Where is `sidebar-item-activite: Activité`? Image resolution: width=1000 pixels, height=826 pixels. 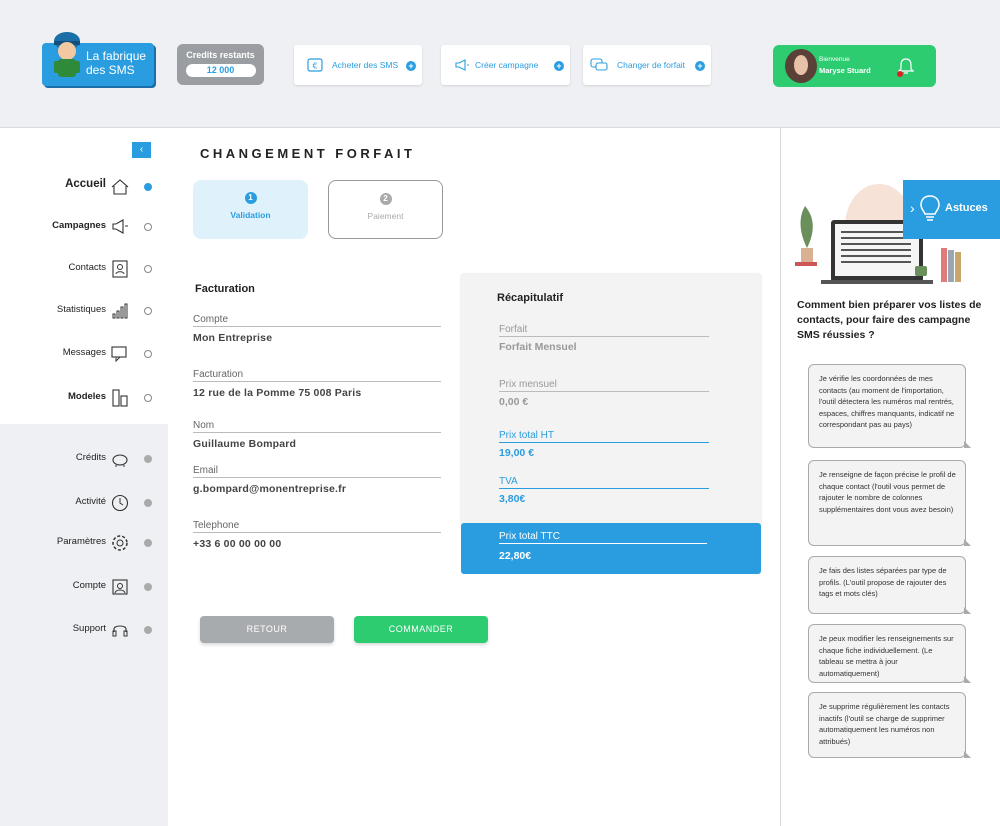
sidebar-item-activite: Activité is located at coordinates (84, 503).